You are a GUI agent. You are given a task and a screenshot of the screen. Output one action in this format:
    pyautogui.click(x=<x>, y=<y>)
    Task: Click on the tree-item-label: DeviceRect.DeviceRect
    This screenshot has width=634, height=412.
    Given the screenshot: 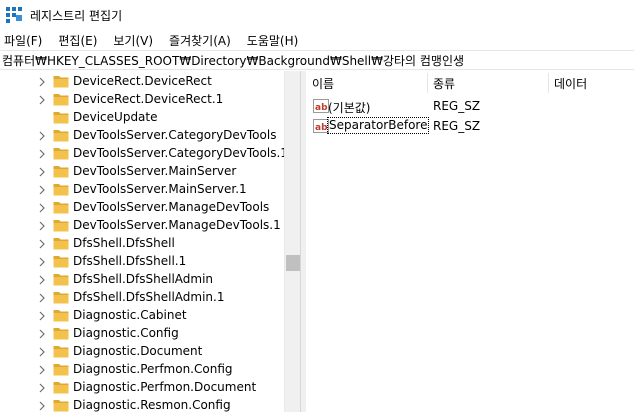 What is the action you would take?
    pyautogui.click(x=142, y=81)
    